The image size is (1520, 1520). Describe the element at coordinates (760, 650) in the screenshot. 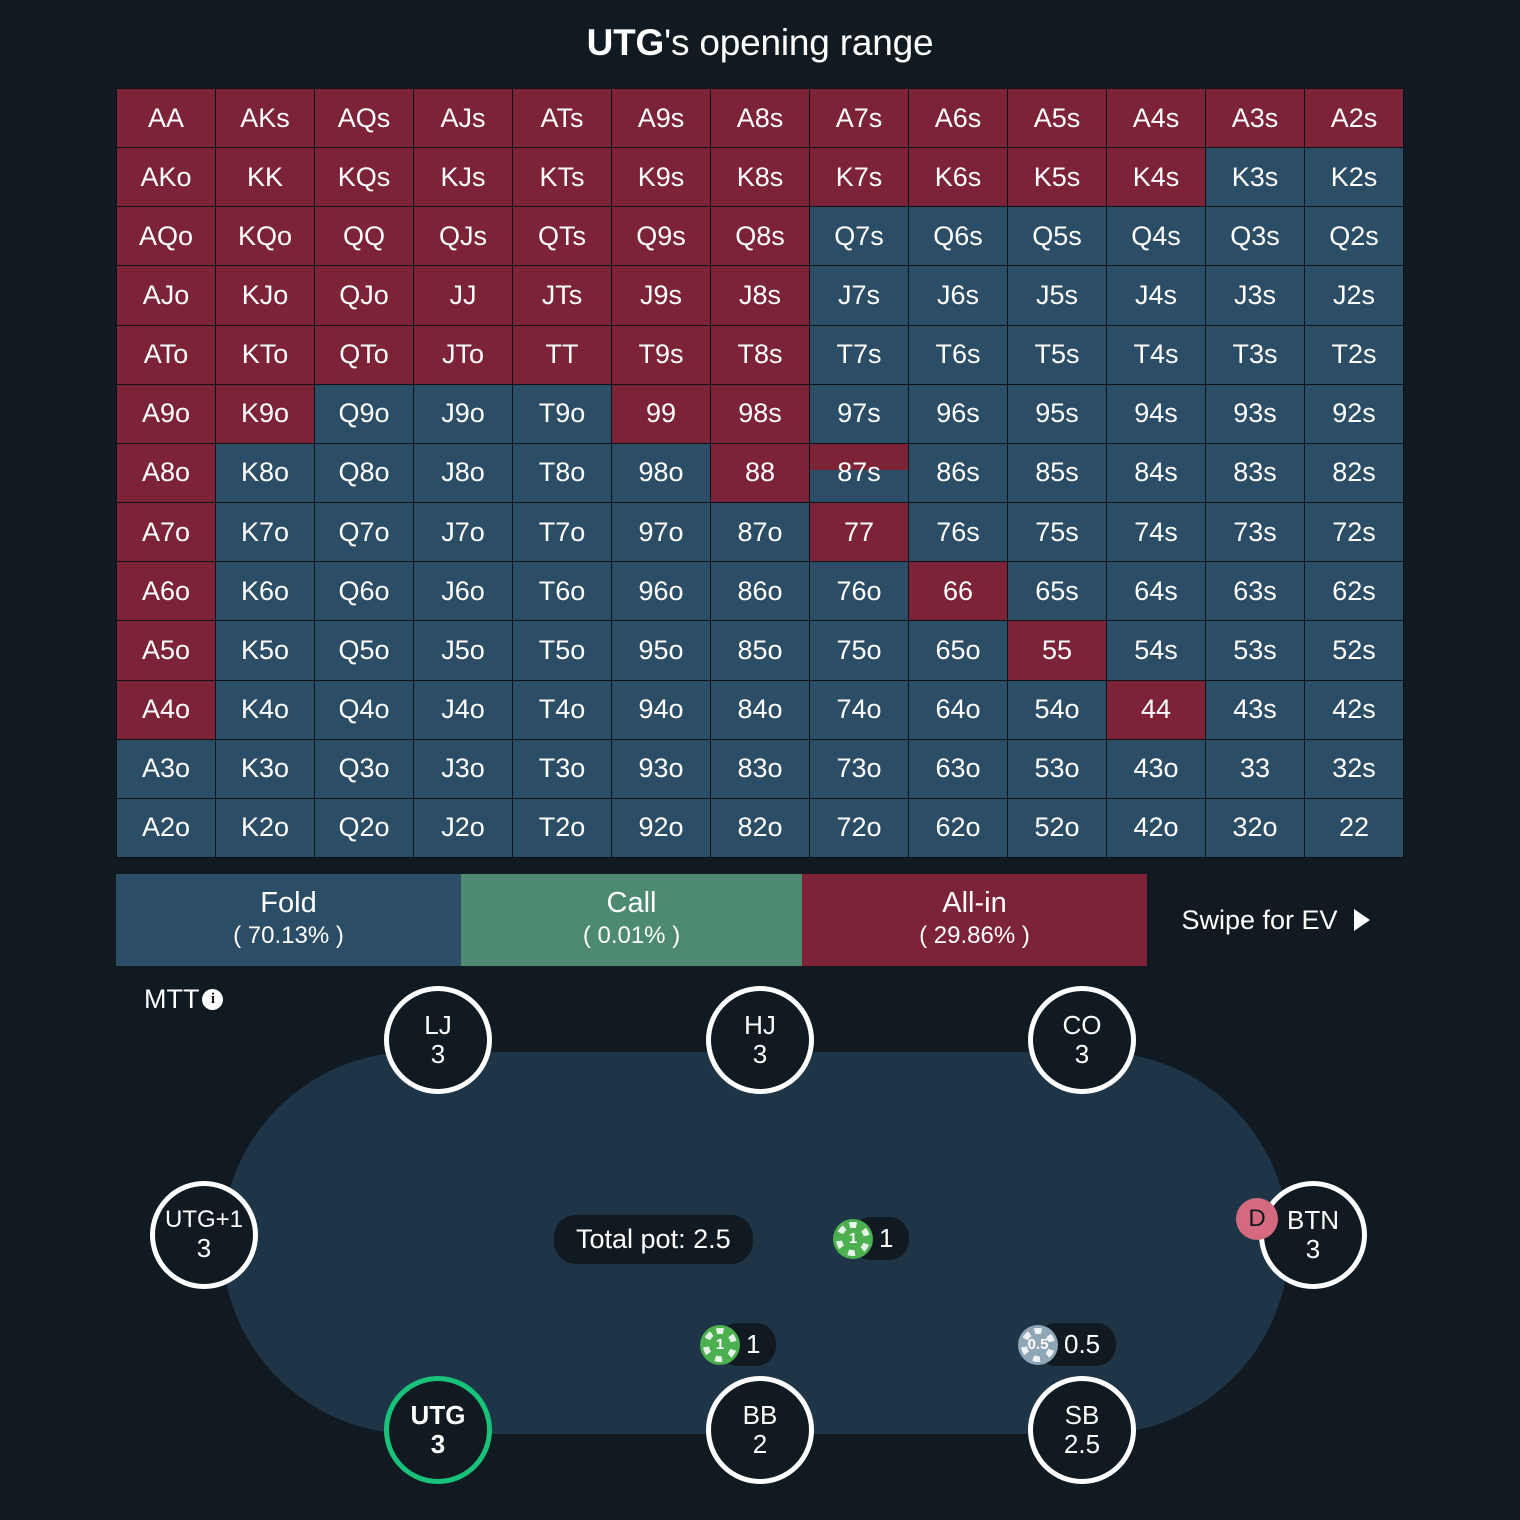

I see `range-cell: 85o` at that location.